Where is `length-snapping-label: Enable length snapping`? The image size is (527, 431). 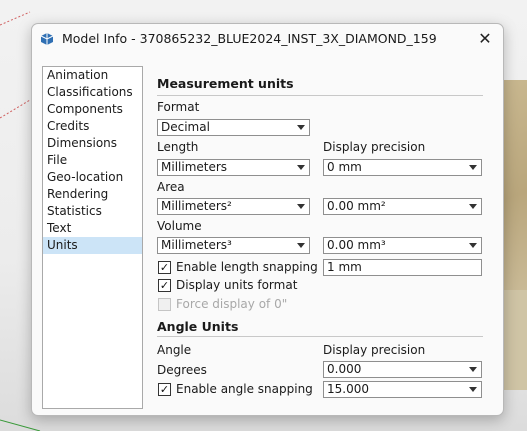 length-snapping-label: Enable length snapping is located at coordinates (247, 267).